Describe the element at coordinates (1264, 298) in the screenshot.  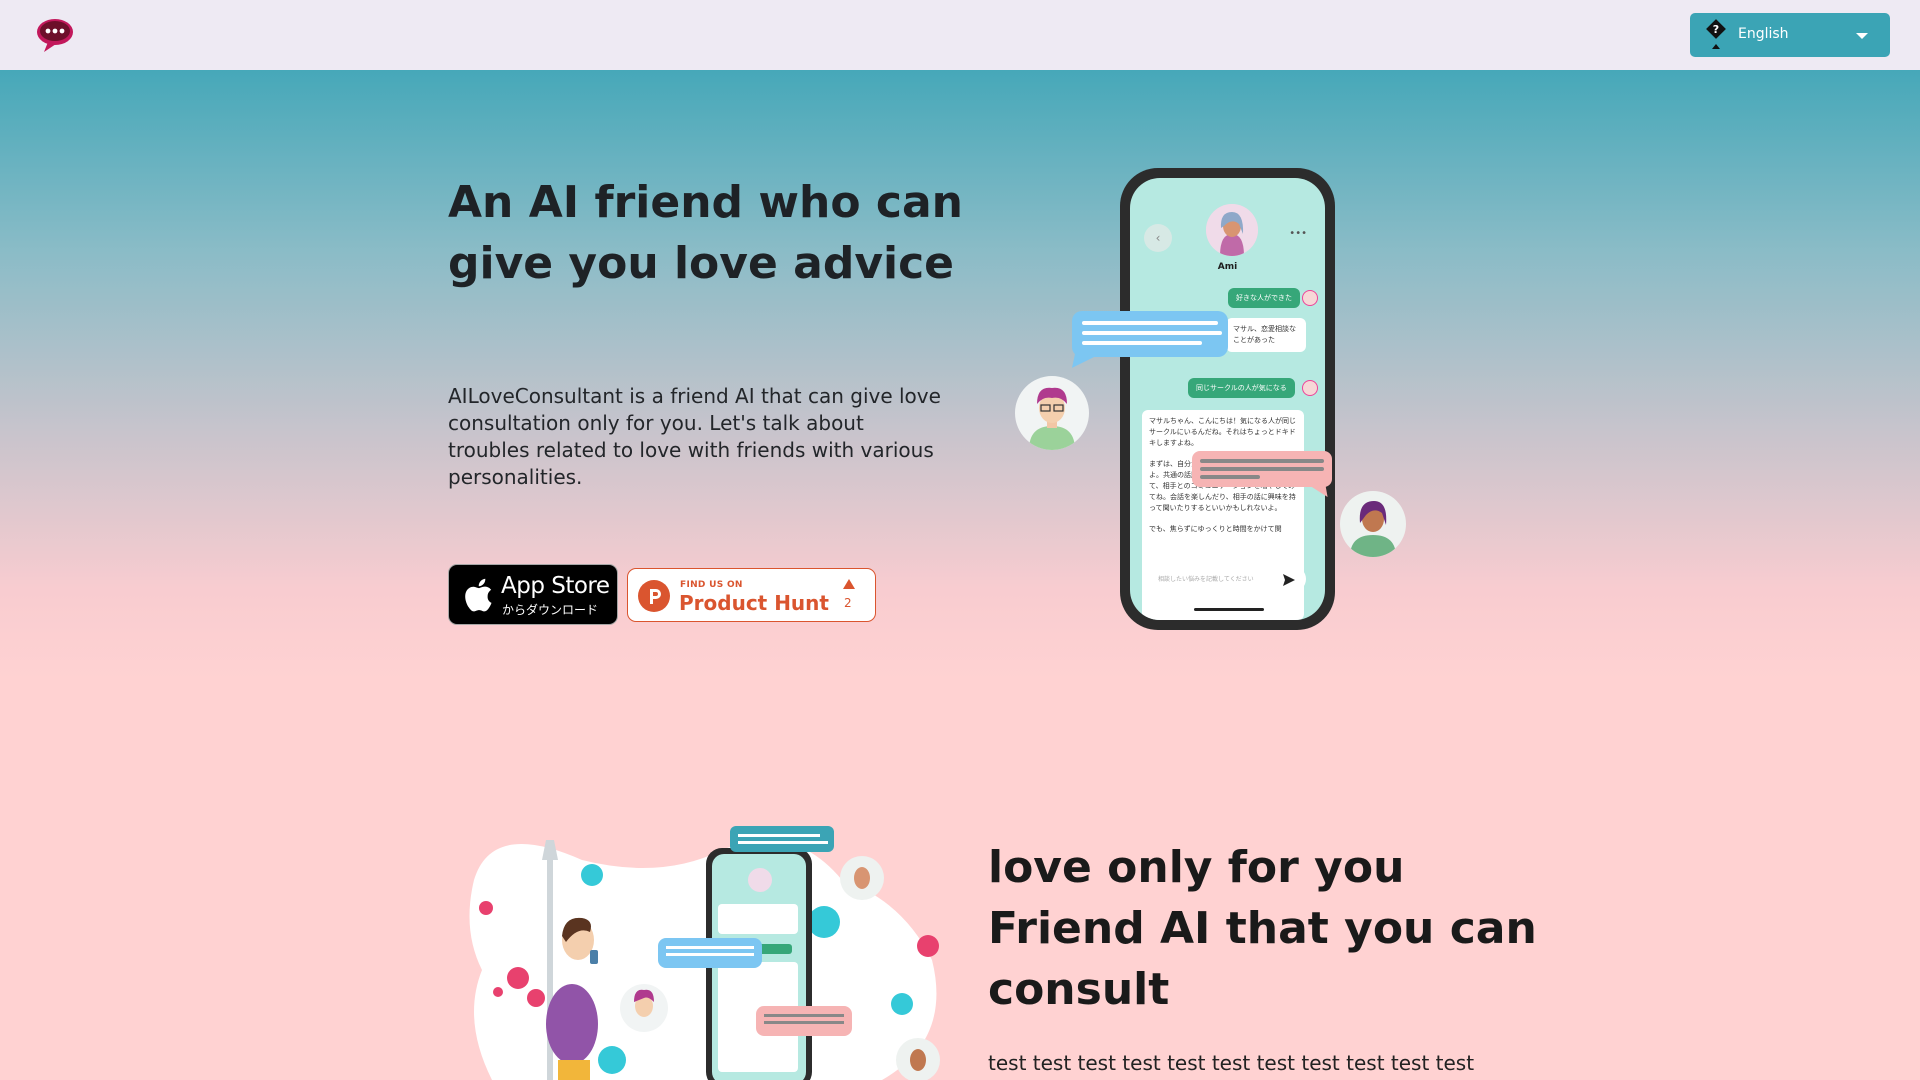
I see `chat-message-user: 好きな人ができた` at that location.